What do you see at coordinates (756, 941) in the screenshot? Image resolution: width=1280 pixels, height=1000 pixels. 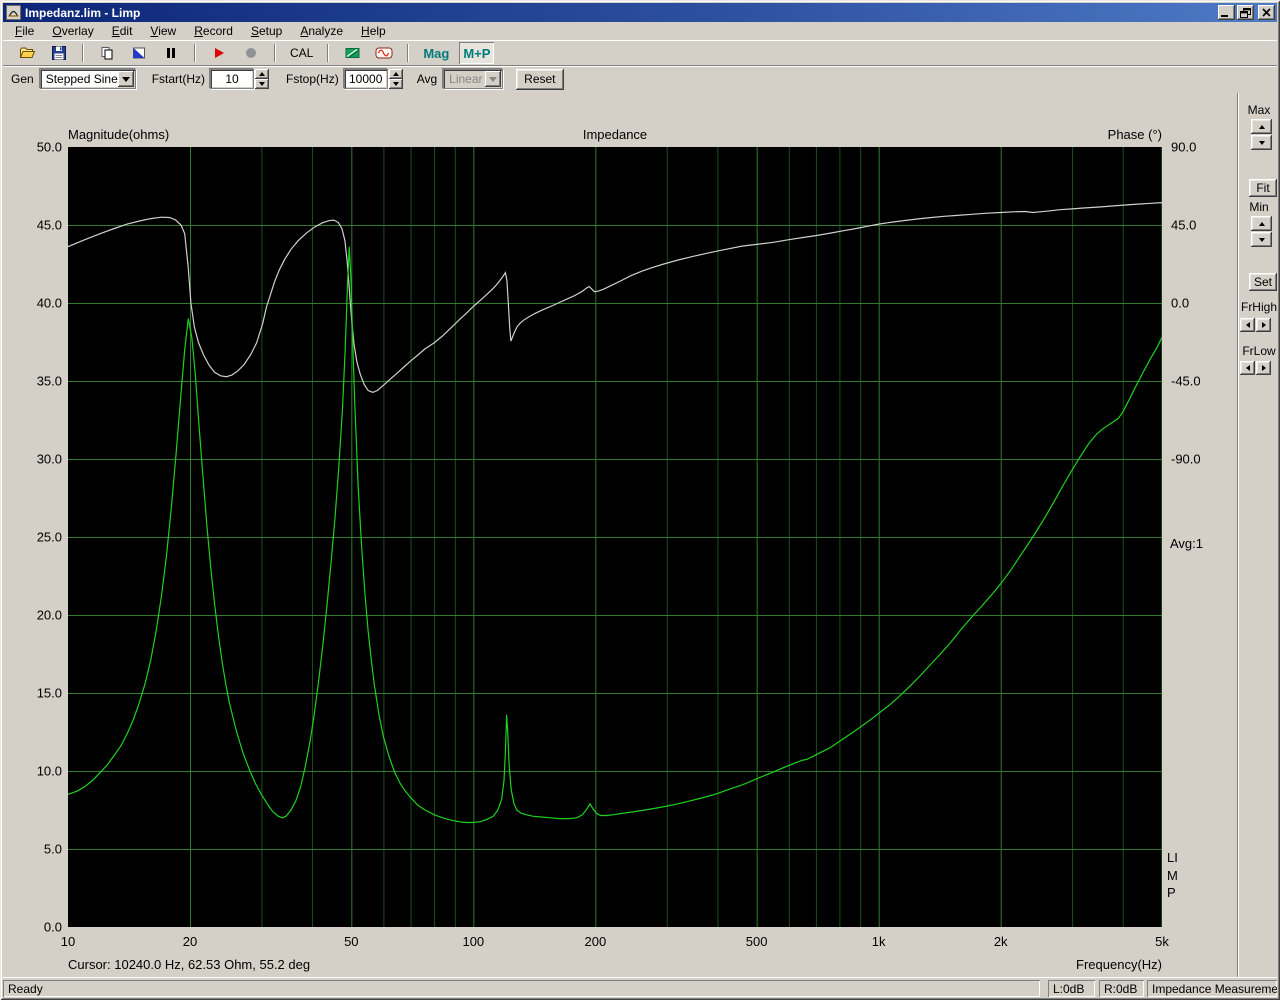 I see `x-tick-label: 500` at bounding box center [756, 941].